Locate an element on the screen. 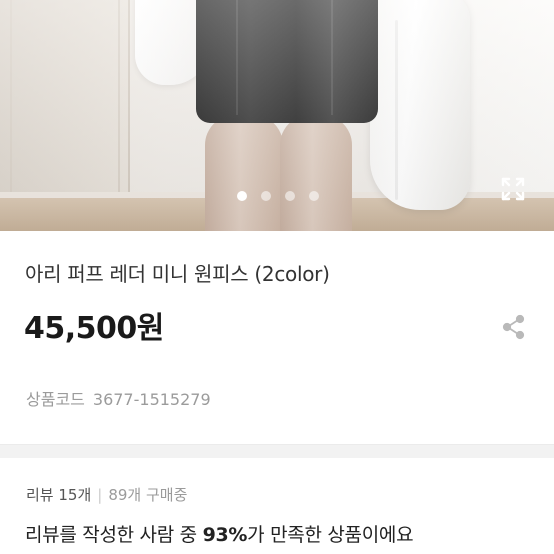 Image resolution: width=554 pixels, height=554 pixels. product-code: 상품코드 3677-1515279 is located at coordinates (118, 398).